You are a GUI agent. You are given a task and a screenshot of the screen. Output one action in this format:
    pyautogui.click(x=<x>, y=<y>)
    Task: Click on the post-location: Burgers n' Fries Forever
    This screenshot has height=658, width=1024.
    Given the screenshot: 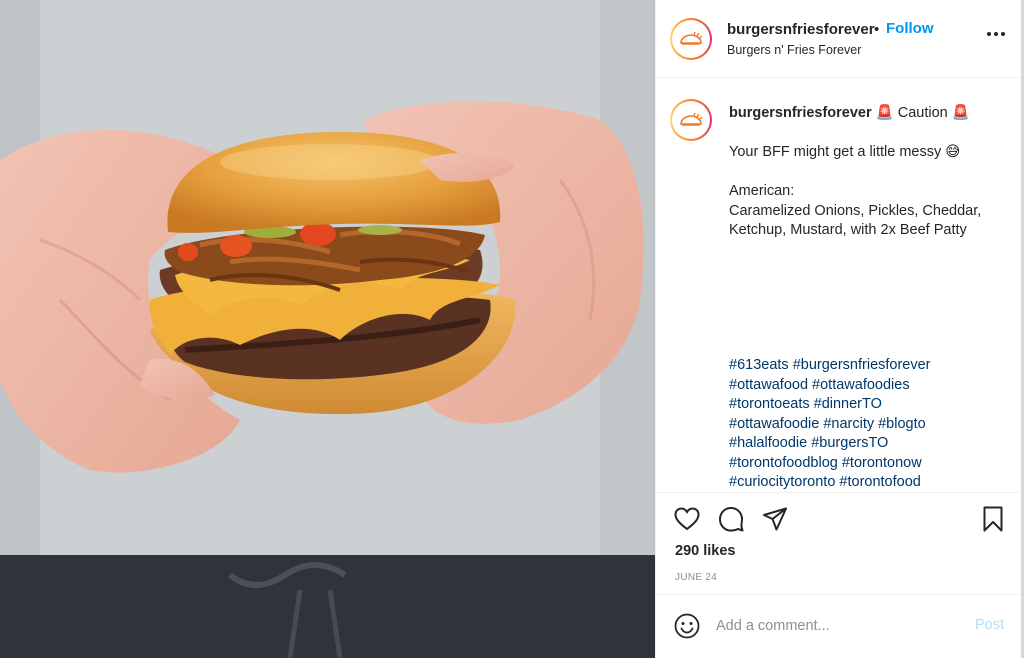 What is the action you would take?
    pyautogui.click(x=794, y=50)
    